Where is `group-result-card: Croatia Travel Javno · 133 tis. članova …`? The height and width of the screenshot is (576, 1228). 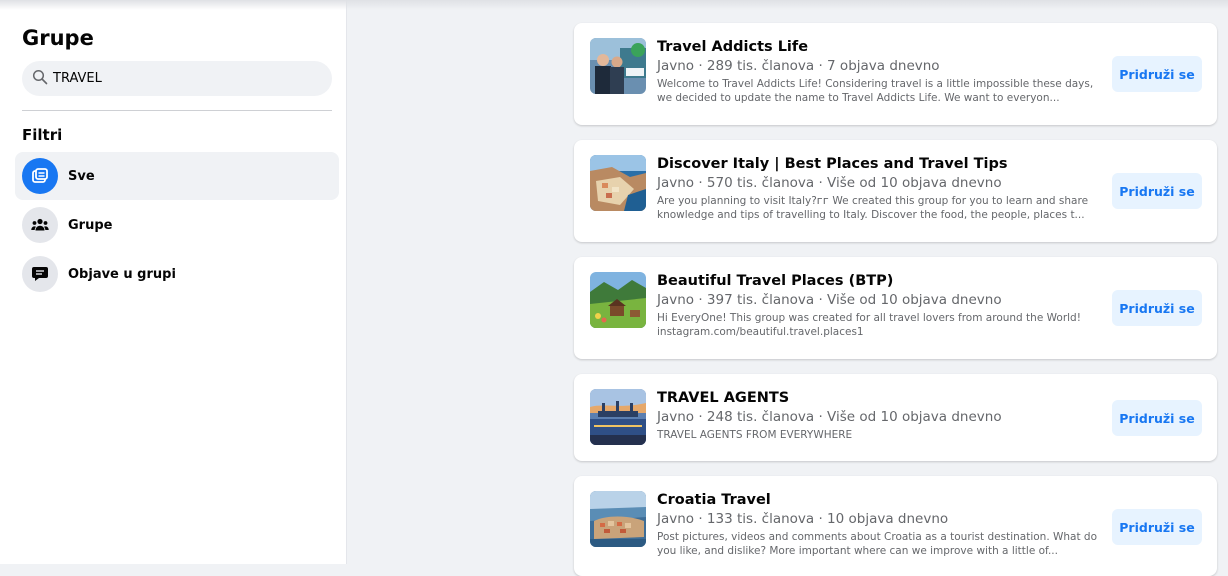 group-result-card: Croatia Travel Javno · 133 tis. članova … is located at coordinates (895, 526).